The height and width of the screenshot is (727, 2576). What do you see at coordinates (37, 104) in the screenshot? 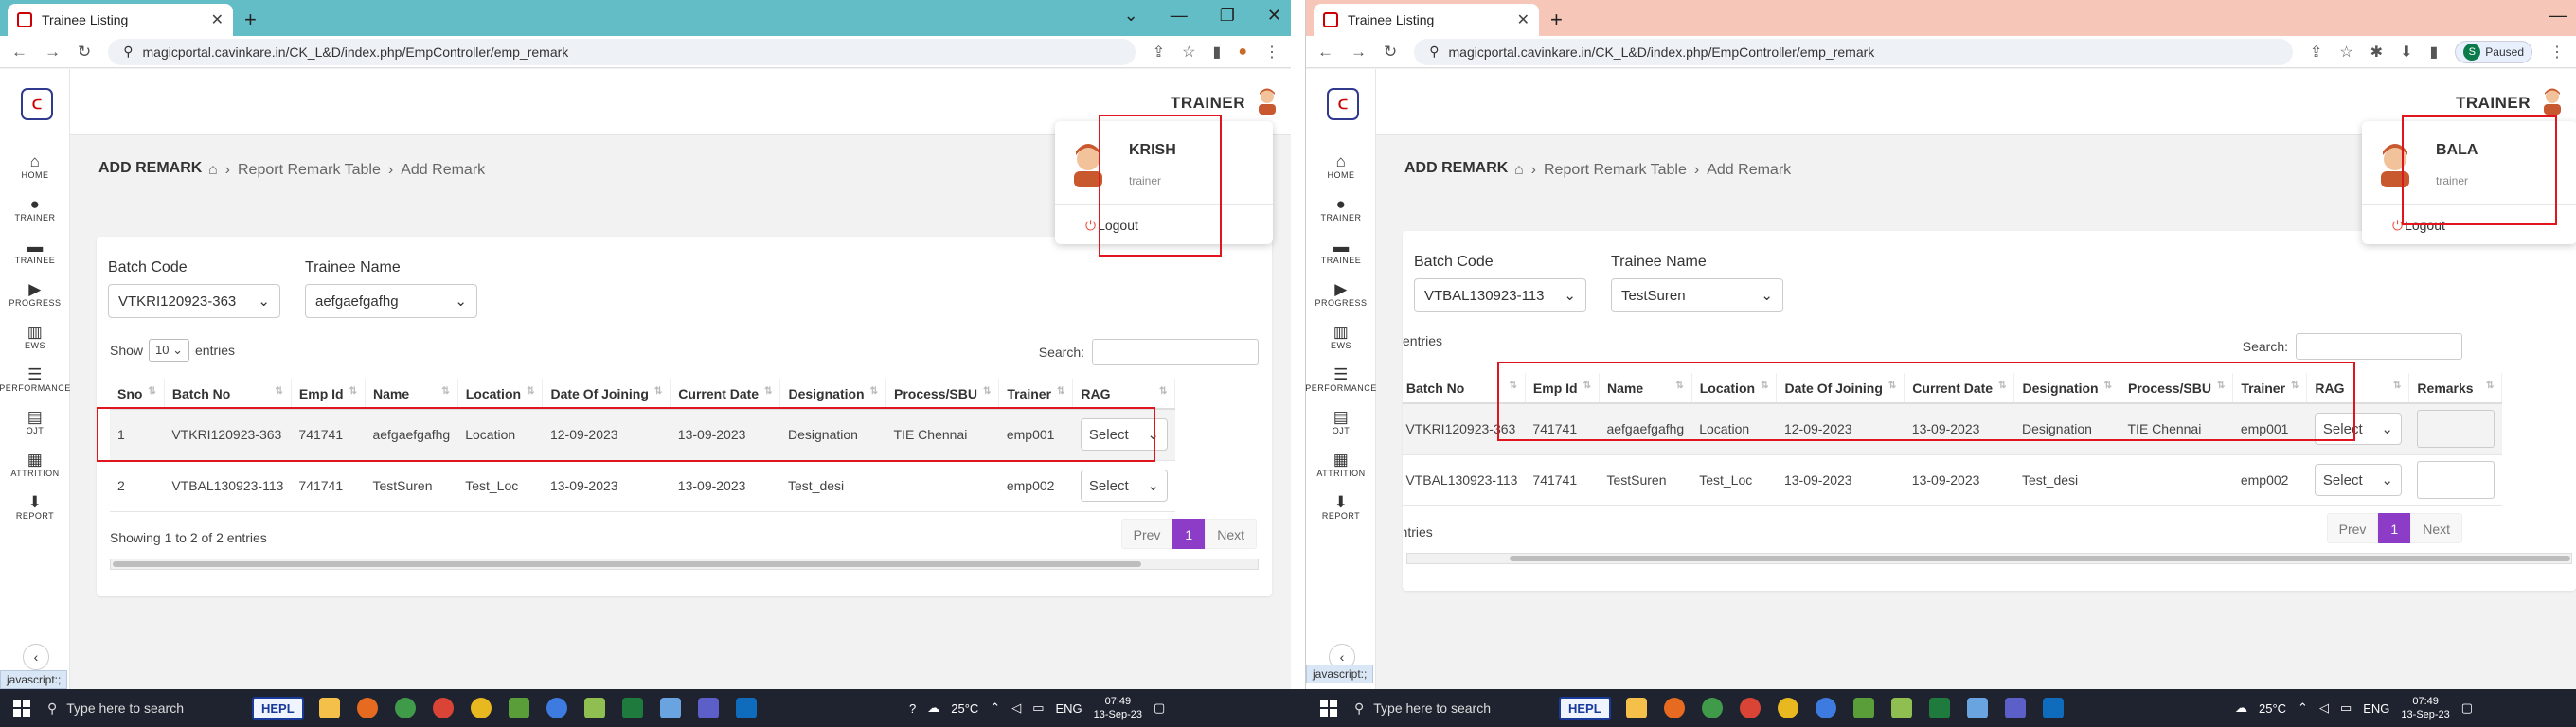
I see `app-logo: ᑕ` at bounding box center [37, 104].